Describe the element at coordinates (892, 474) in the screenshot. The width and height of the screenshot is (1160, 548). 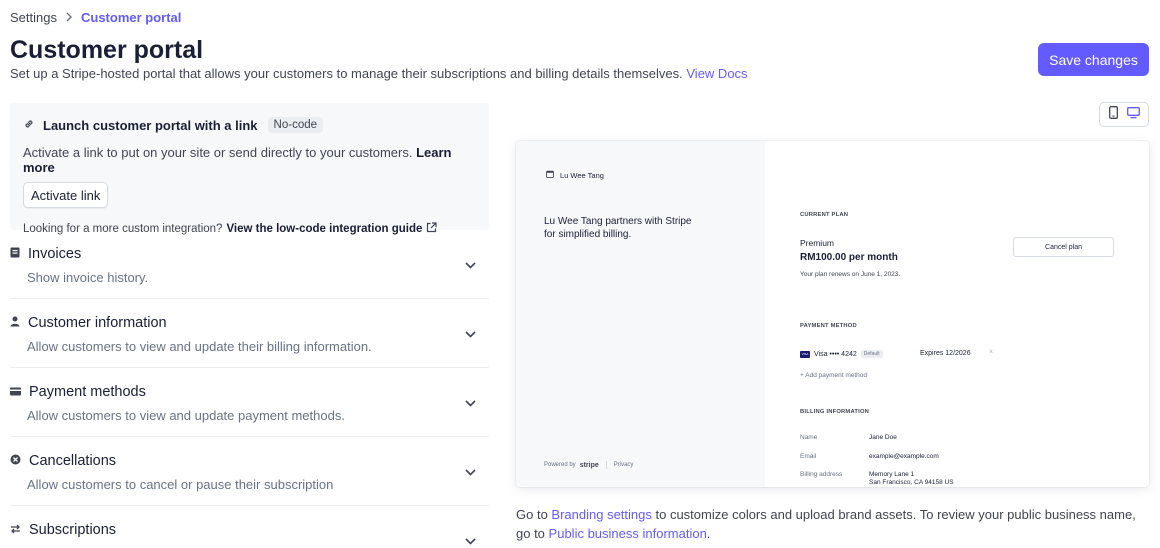
I see `address-line-1: Memory Lane 1` at that location.